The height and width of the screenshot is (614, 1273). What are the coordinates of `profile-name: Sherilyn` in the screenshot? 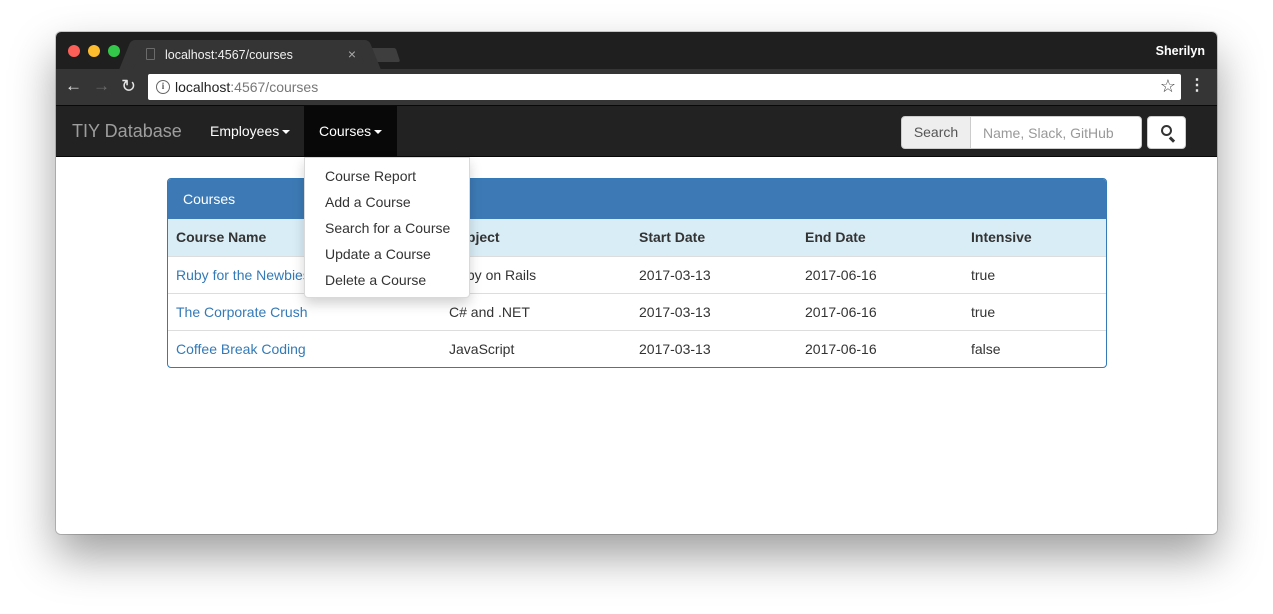 It's located at (1180, 51).